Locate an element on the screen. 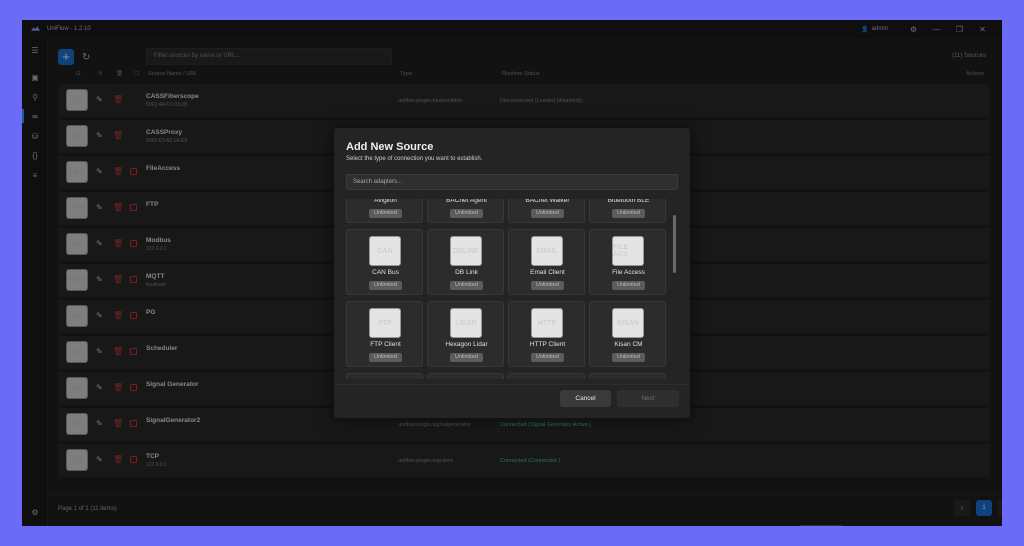 The height and width of the screenshot is (546, 1024). adapter-tile: EMAIL Email Client Unlimited is located at coordinates (546, 262).